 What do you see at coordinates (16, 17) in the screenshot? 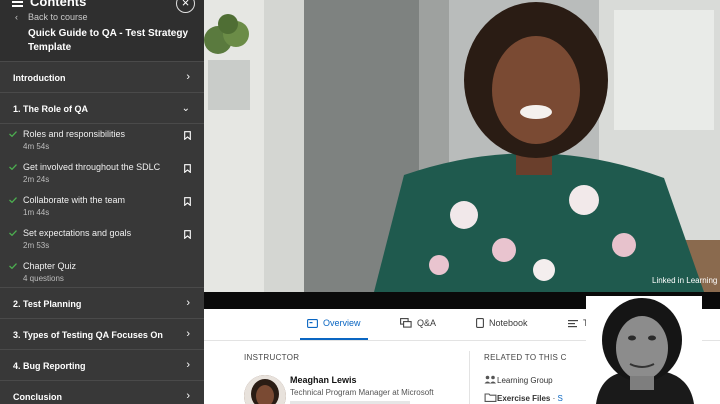
I see `chevron-left-icon: ‹` at bounding box center [16, 17].